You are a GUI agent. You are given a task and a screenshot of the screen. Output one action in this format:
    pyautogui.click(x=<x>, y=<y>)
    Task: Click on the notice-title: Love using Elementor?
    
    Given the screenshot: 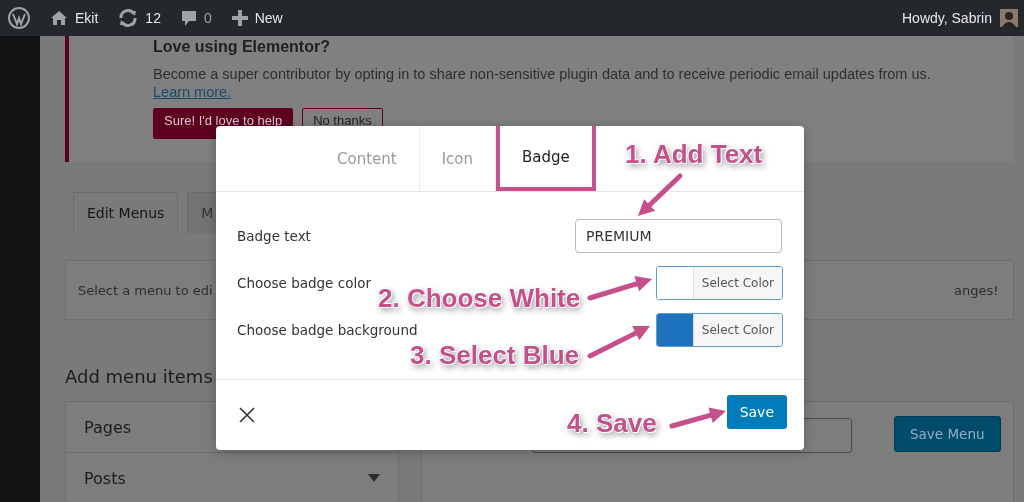 What is the action you would take?
    pyautogui.click(x=242, y=47)
    